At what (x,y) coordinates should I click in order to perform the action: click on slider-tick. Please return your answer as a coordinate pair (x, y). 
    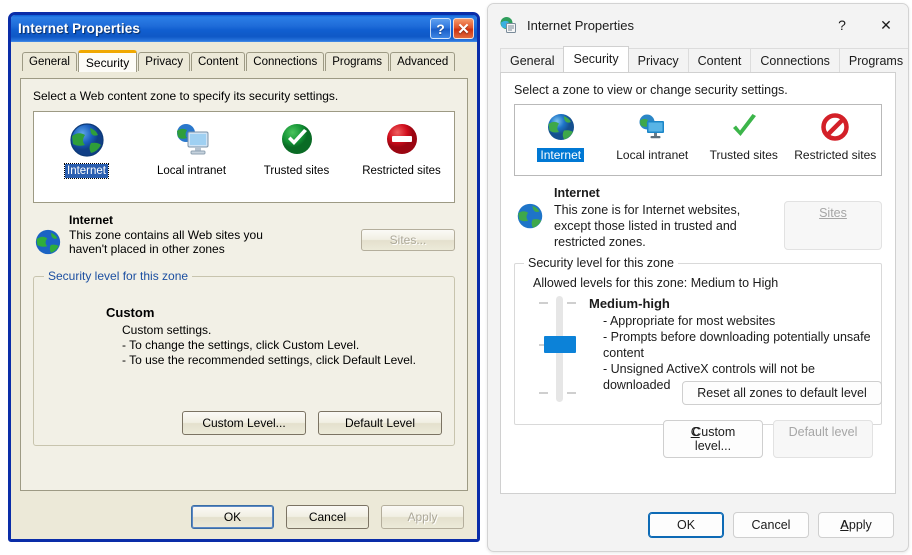
    Looking at the image, I should click on (571, 393).